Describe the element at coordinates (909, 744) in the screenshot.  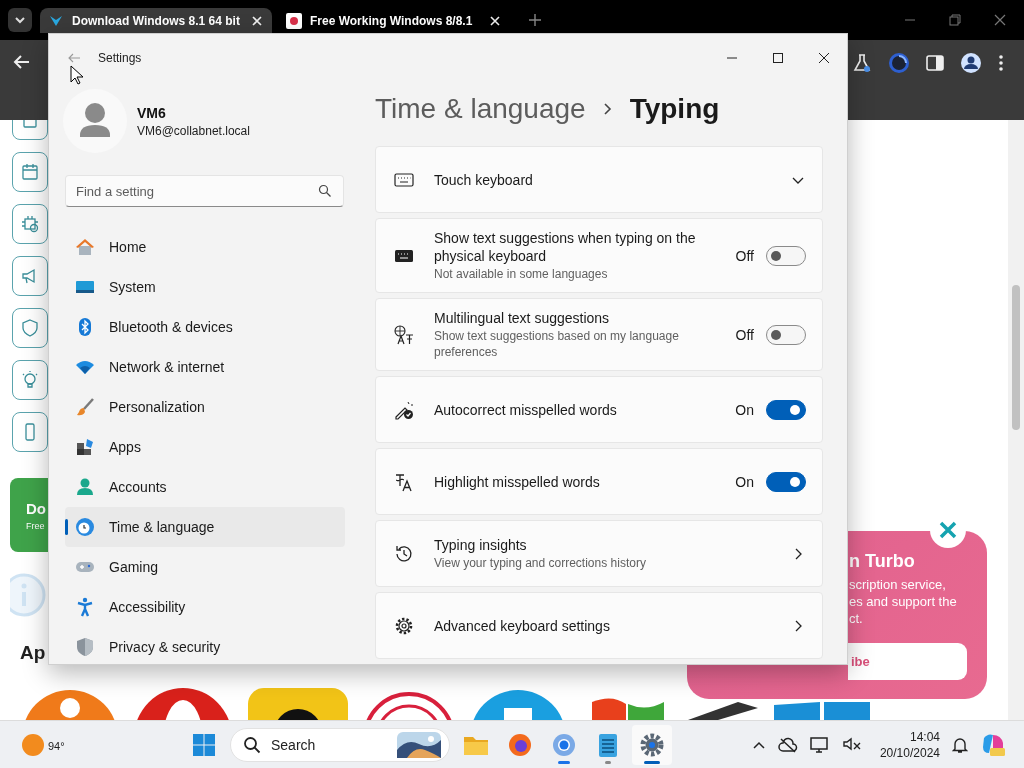
I see `clock: 14:04 20/10/2024` at that location.